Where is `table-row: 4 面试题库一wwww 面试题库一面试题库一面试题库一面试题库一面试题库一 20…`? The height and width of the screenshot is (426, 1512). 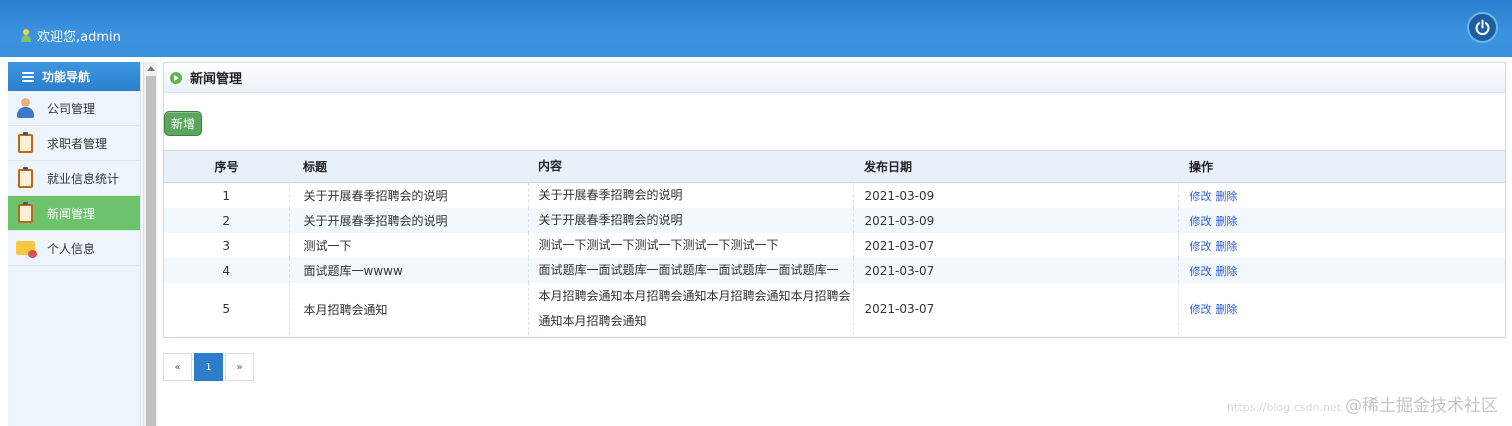
table-row: 4 面试题库一wwww 面试题库一面试题库一面试题库一面试题库一面试题库一 20… is located at coordinates (834, 270).